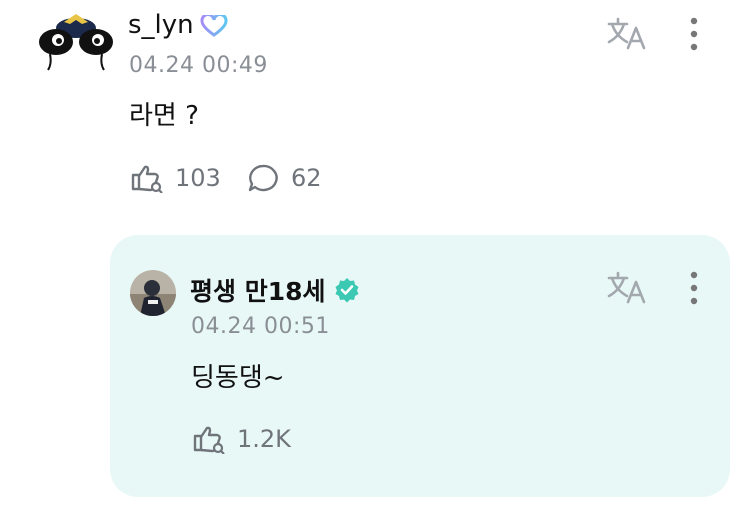  I want to click on reply-translate-icon, so click(627, 287).